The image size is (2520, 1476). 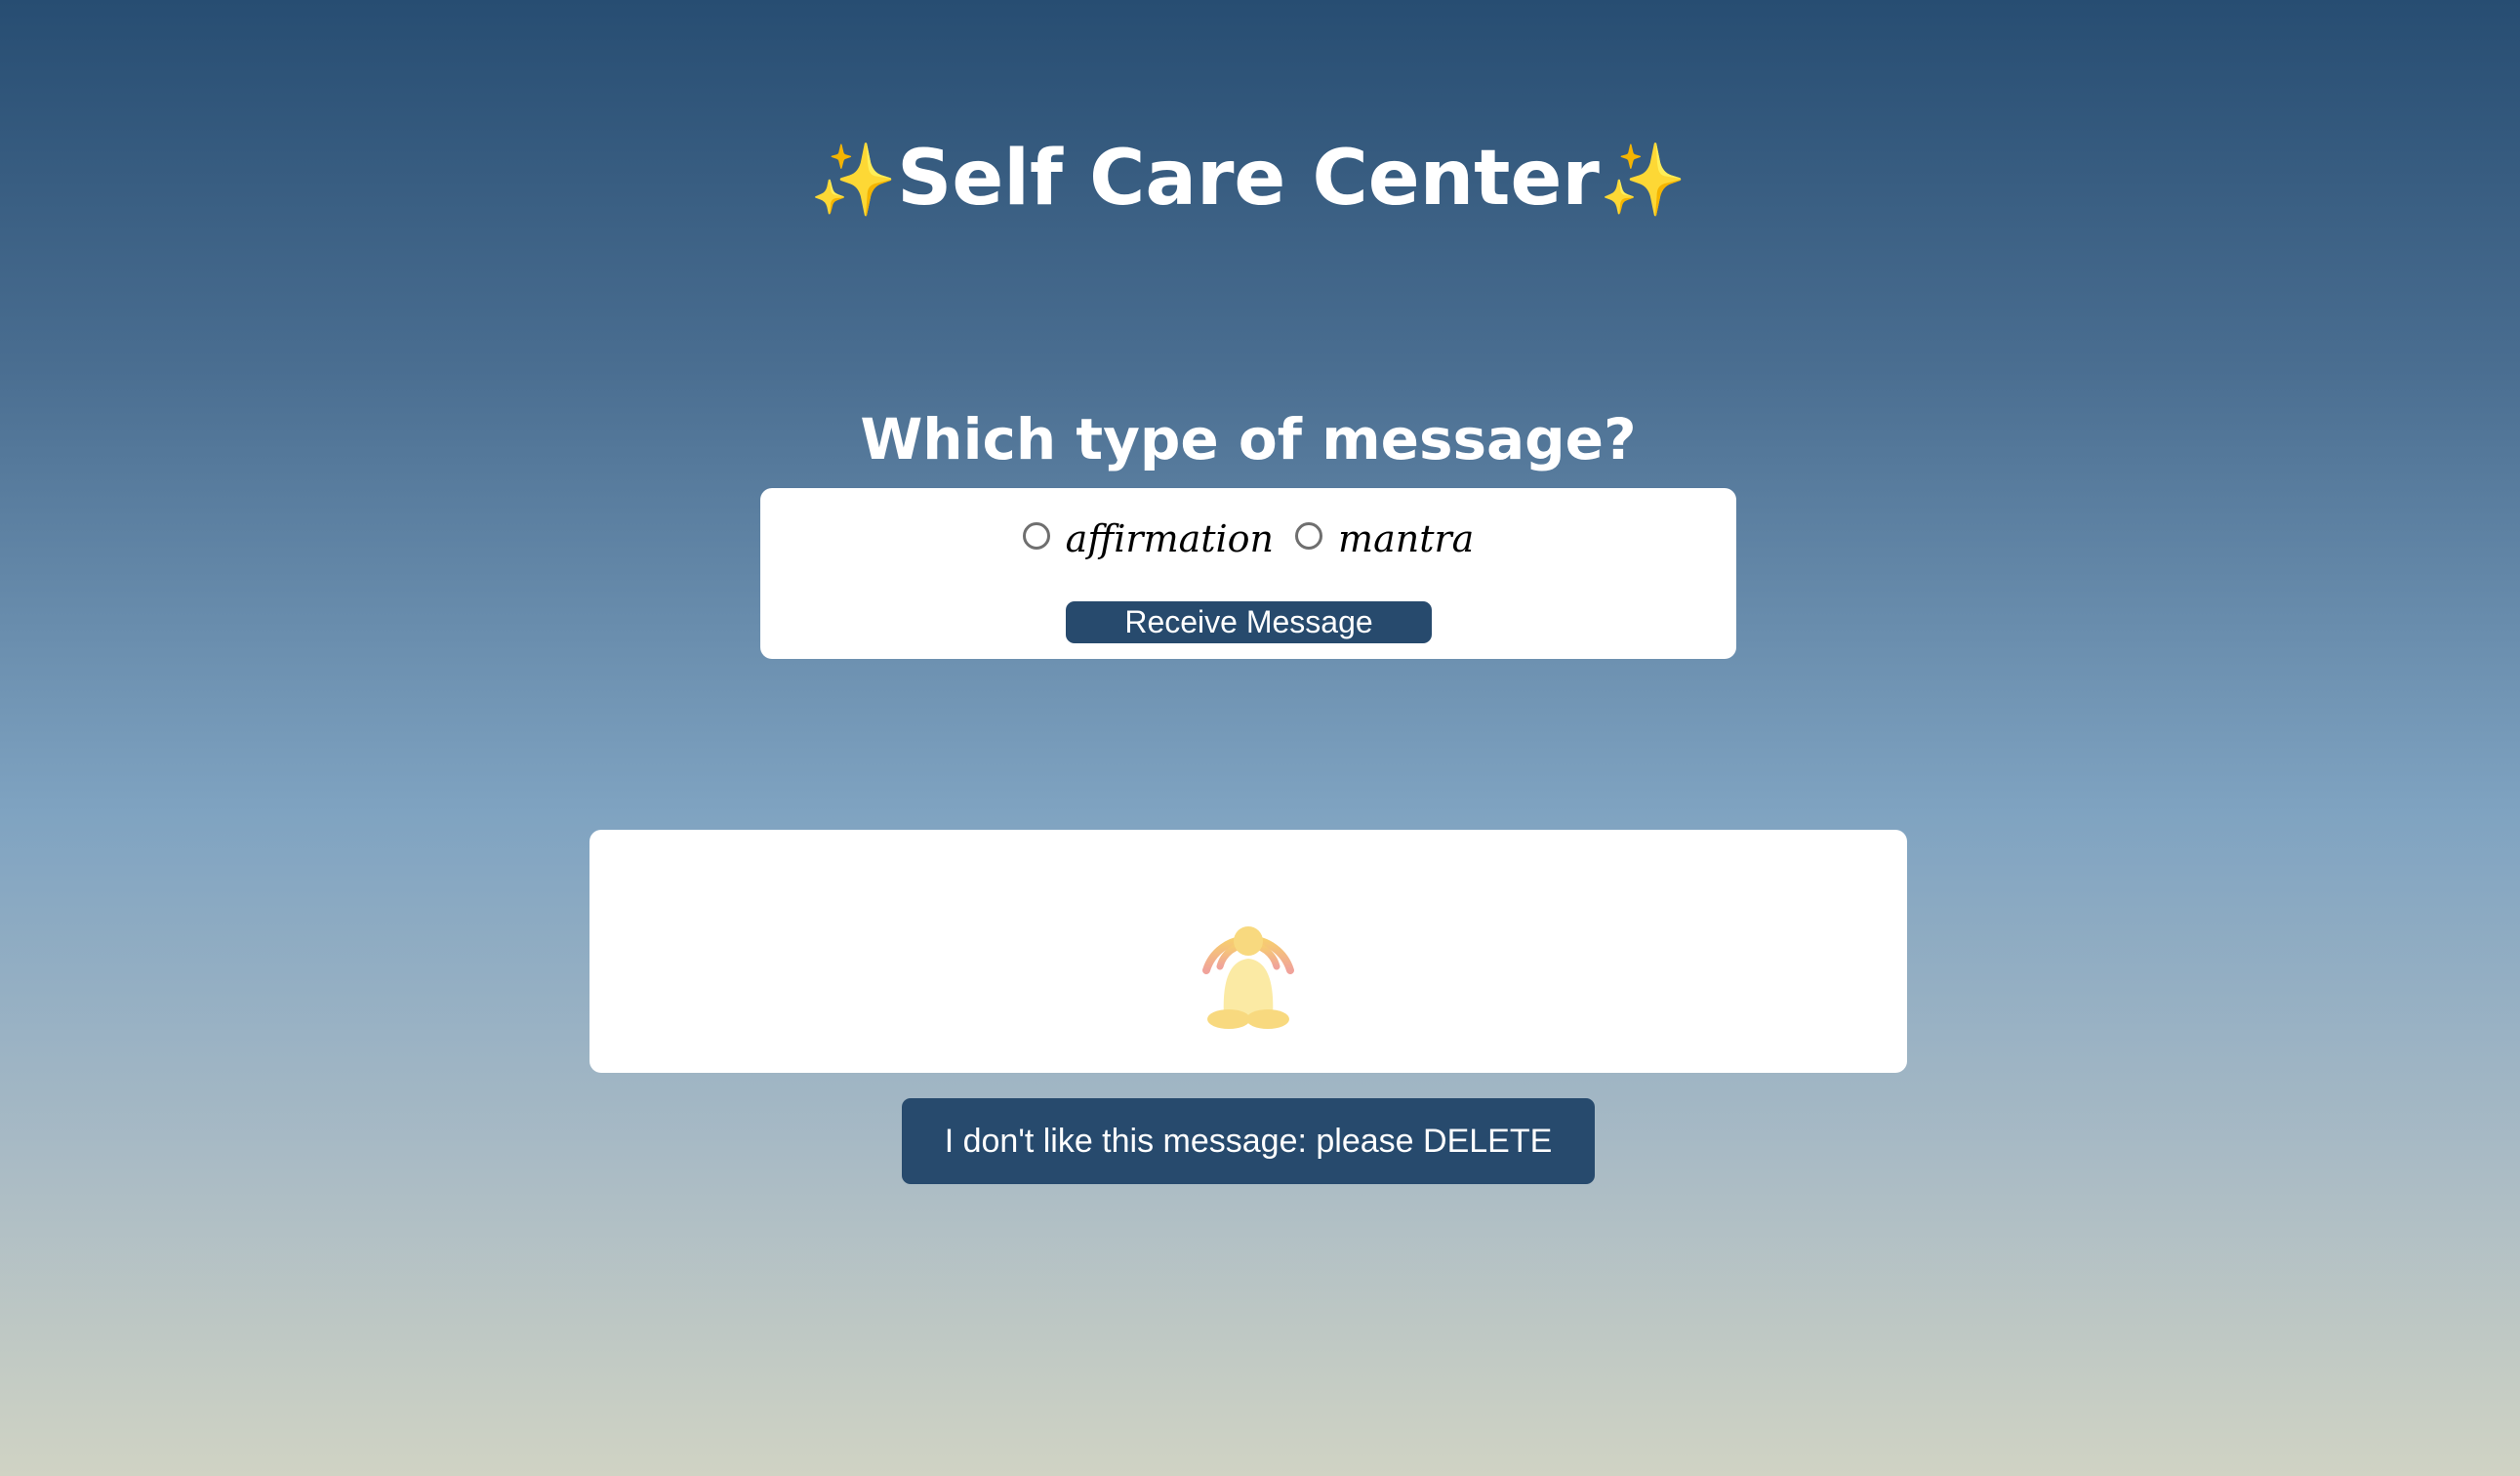 What do you see at coordinates (1643, 180) in the screenshot?
I see `sparkle-icon-right: ✨` at bounding box center [1643, 180].